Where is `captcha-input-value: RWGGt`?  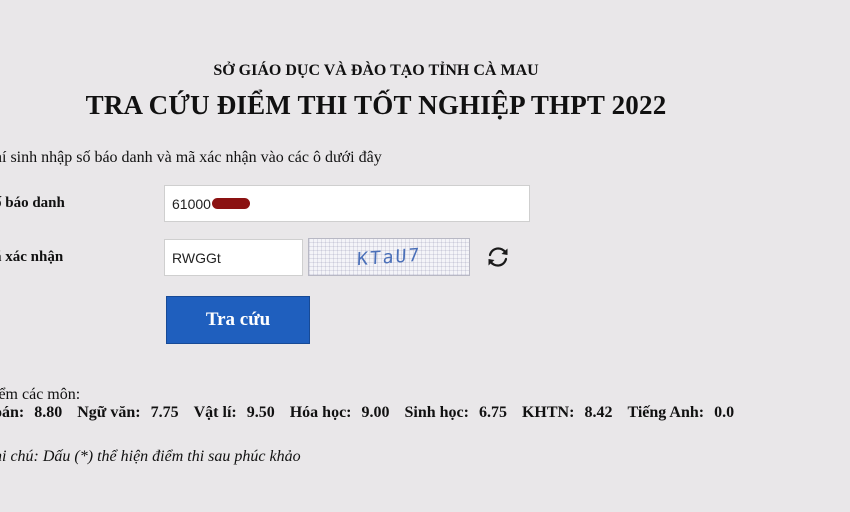 captcha-input-value: RWGGt is located at coordinates (196, 257).